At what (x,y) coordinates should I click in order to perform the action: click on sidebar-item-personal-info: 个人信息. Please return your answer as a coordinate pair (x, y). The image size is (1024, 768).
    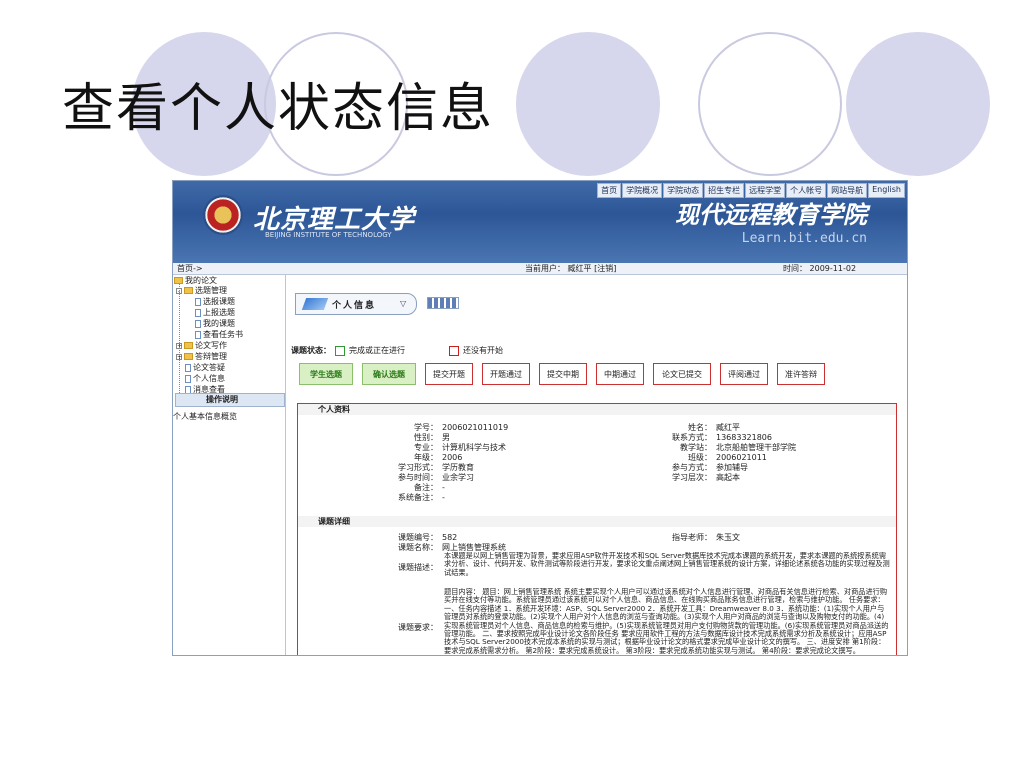
    Looking at the image, I should click on (205, 378).